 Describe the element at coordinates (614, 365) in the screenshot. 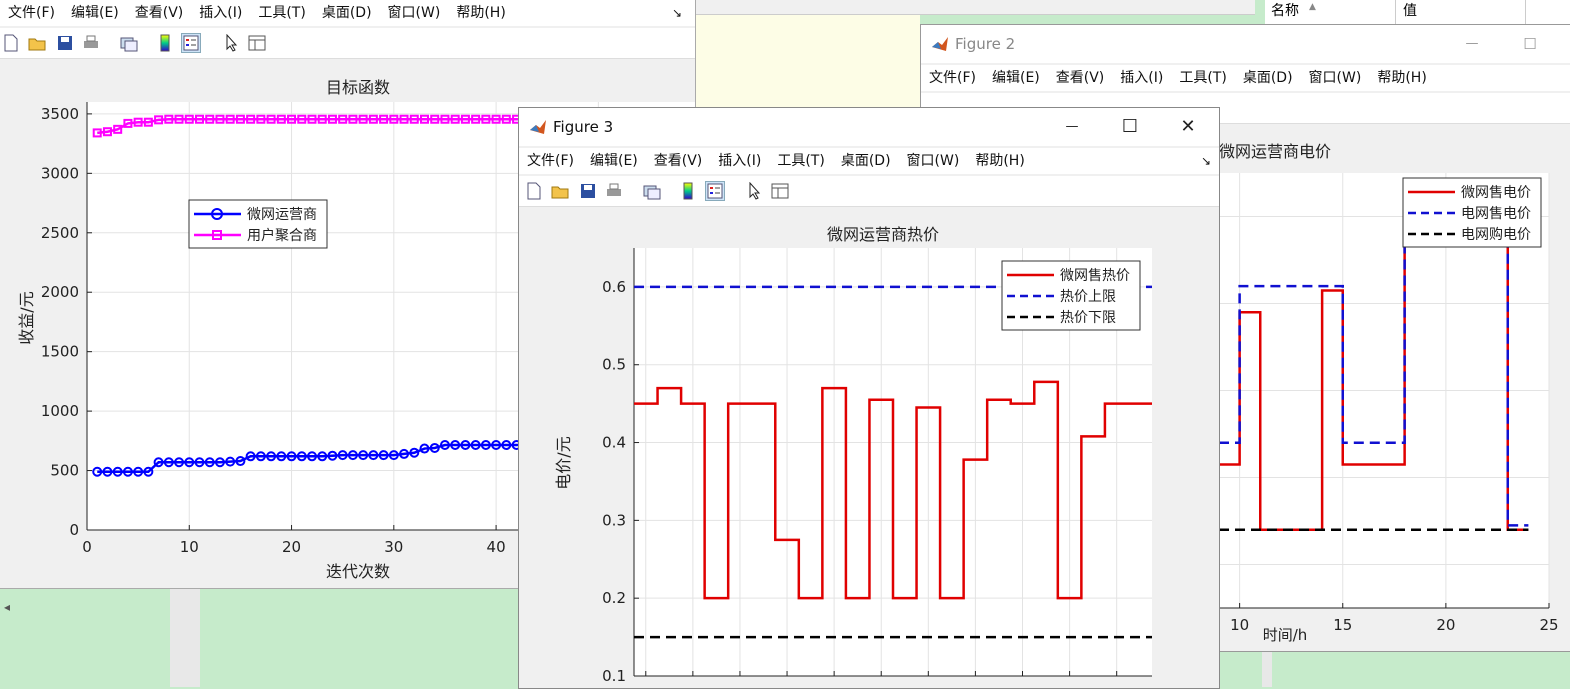

I see `y-tick-label: 0.5` at that location.